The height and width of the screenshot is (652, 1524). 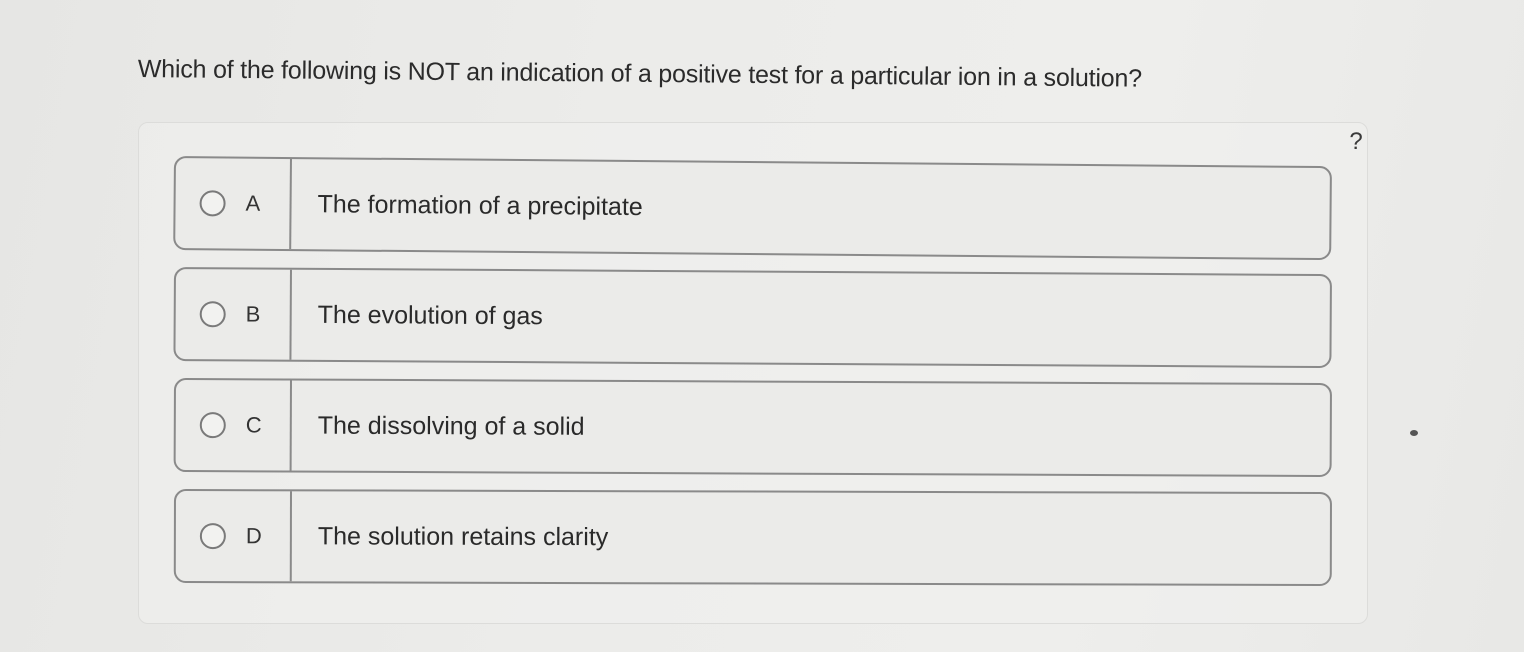 I want to click on option-b-letter: B, so click(x=253, y=314).